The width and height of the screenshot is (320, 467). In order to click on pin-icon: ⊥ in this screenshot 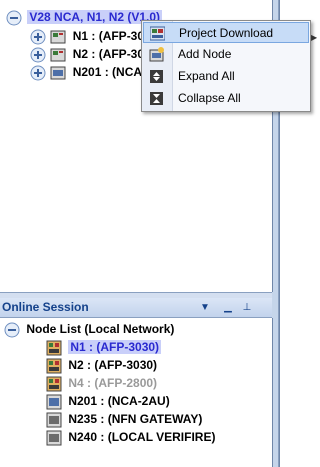, I will do `click(247, 307)`.